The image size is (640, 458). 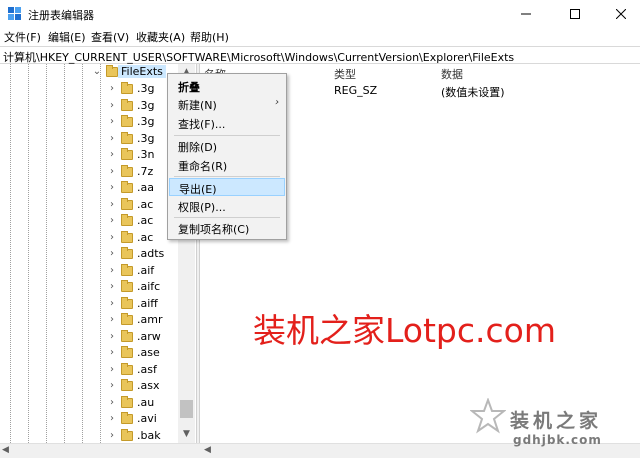 I want to click on menu-file: 文件(F), so click(x=22, y=37).